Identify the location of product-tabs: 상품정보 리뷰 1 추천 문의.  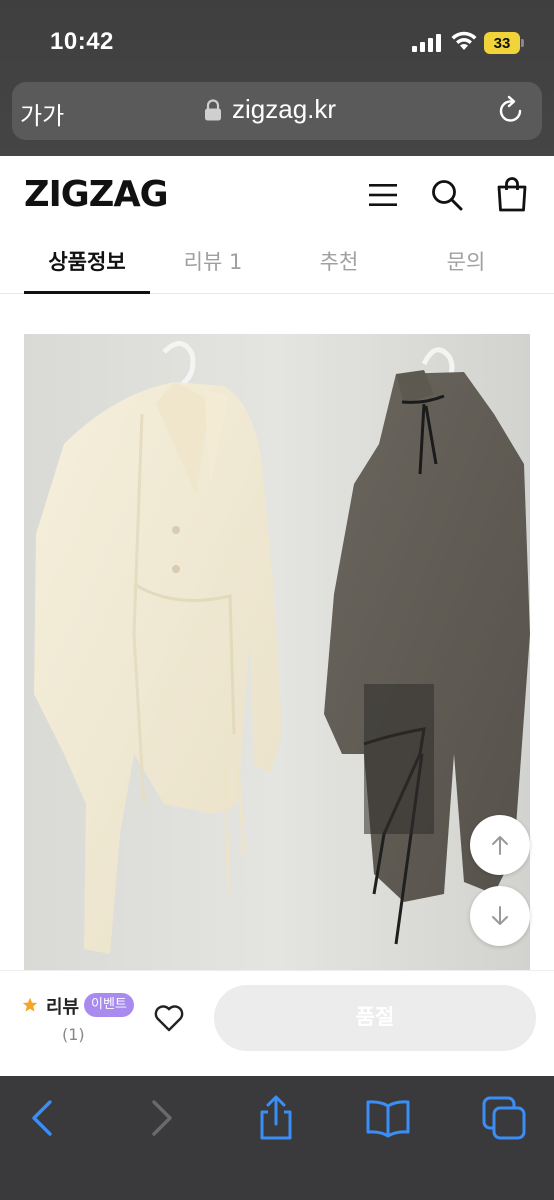
(277, 265).